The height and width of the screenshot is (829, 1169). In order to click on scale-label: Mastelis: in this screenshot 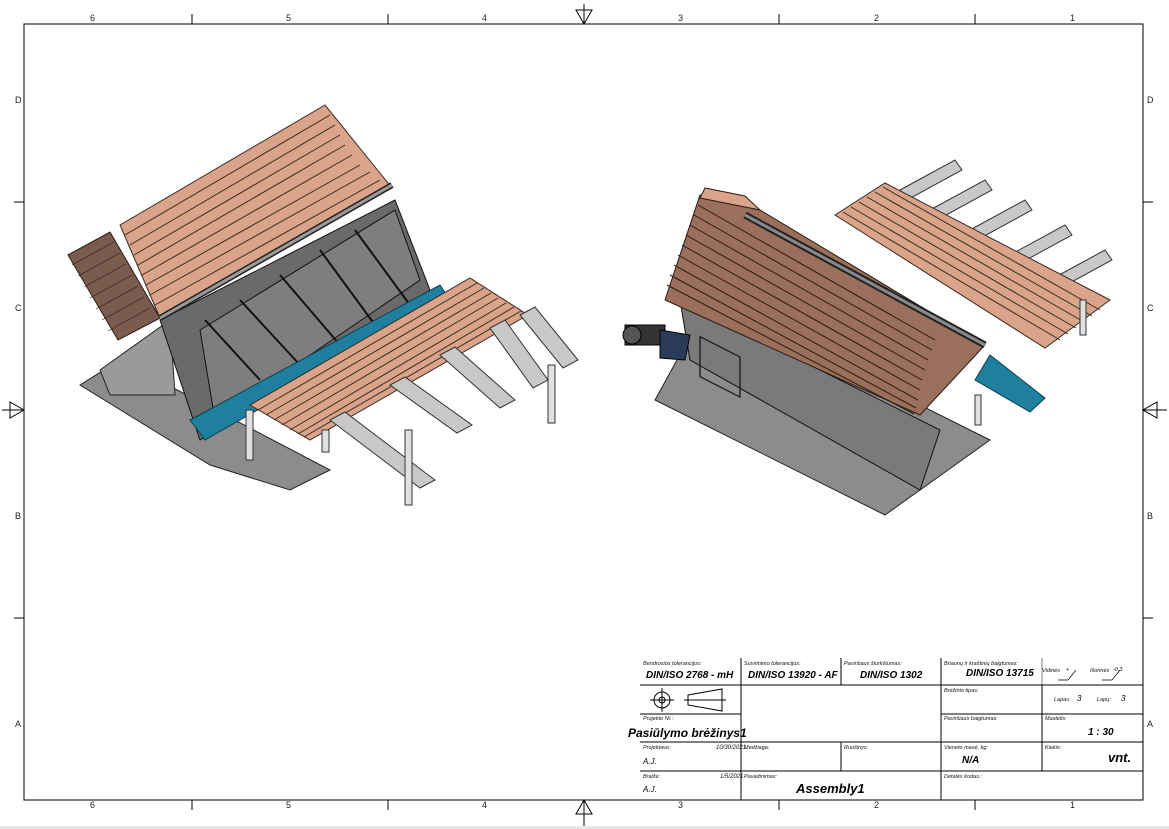, I will do `click(1056, 719)`.